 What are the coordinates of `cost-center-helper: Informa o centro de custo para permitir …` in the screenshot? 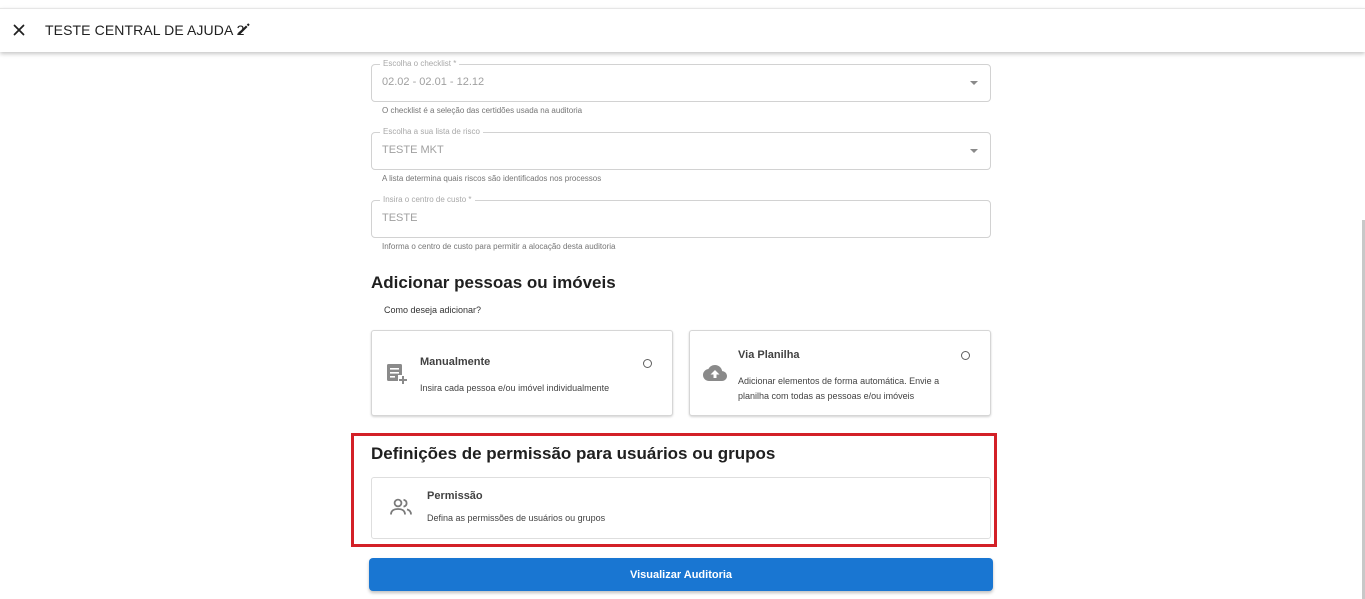 It's located at (499, 246).